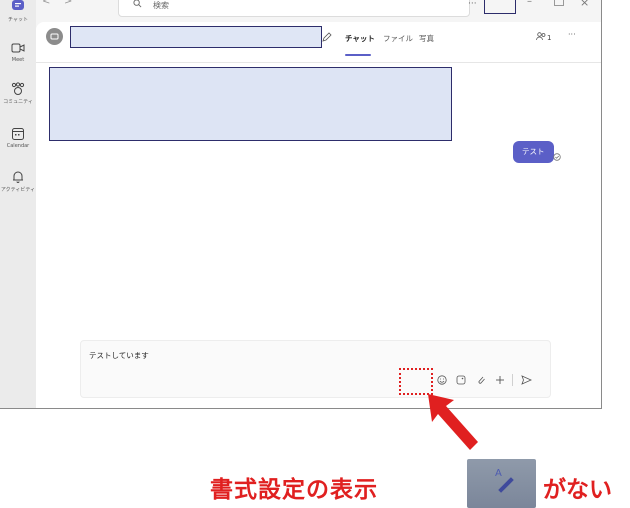  What do you see at coordinates (572, 34) in the screenshot?
I see `chat-more-button: ···` at bounding box center [572, 34].